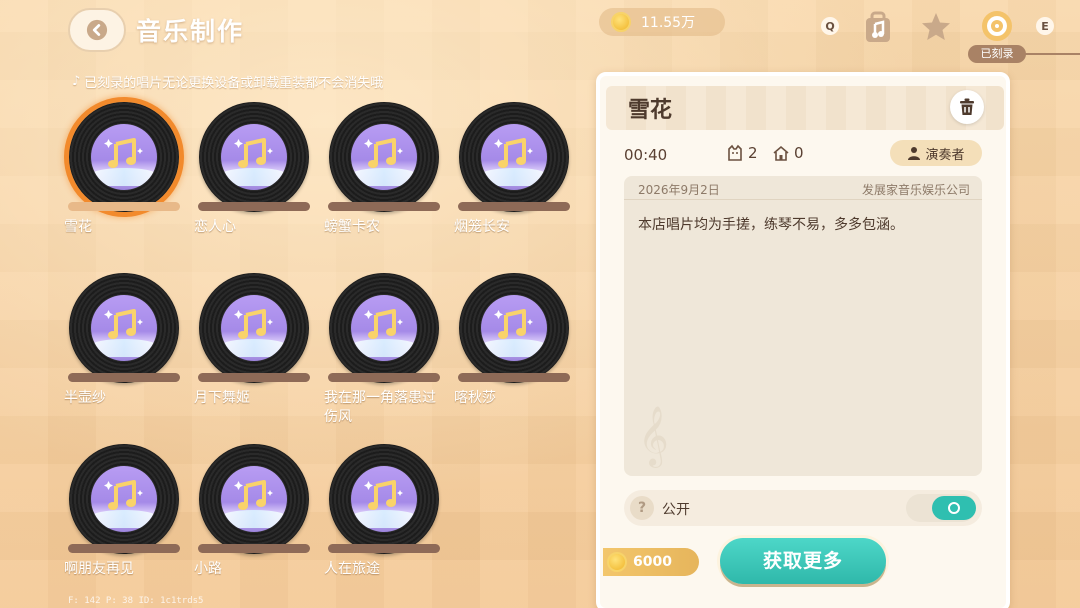  I want to click on recorded-tab: 已刻录, so click(997, 36).